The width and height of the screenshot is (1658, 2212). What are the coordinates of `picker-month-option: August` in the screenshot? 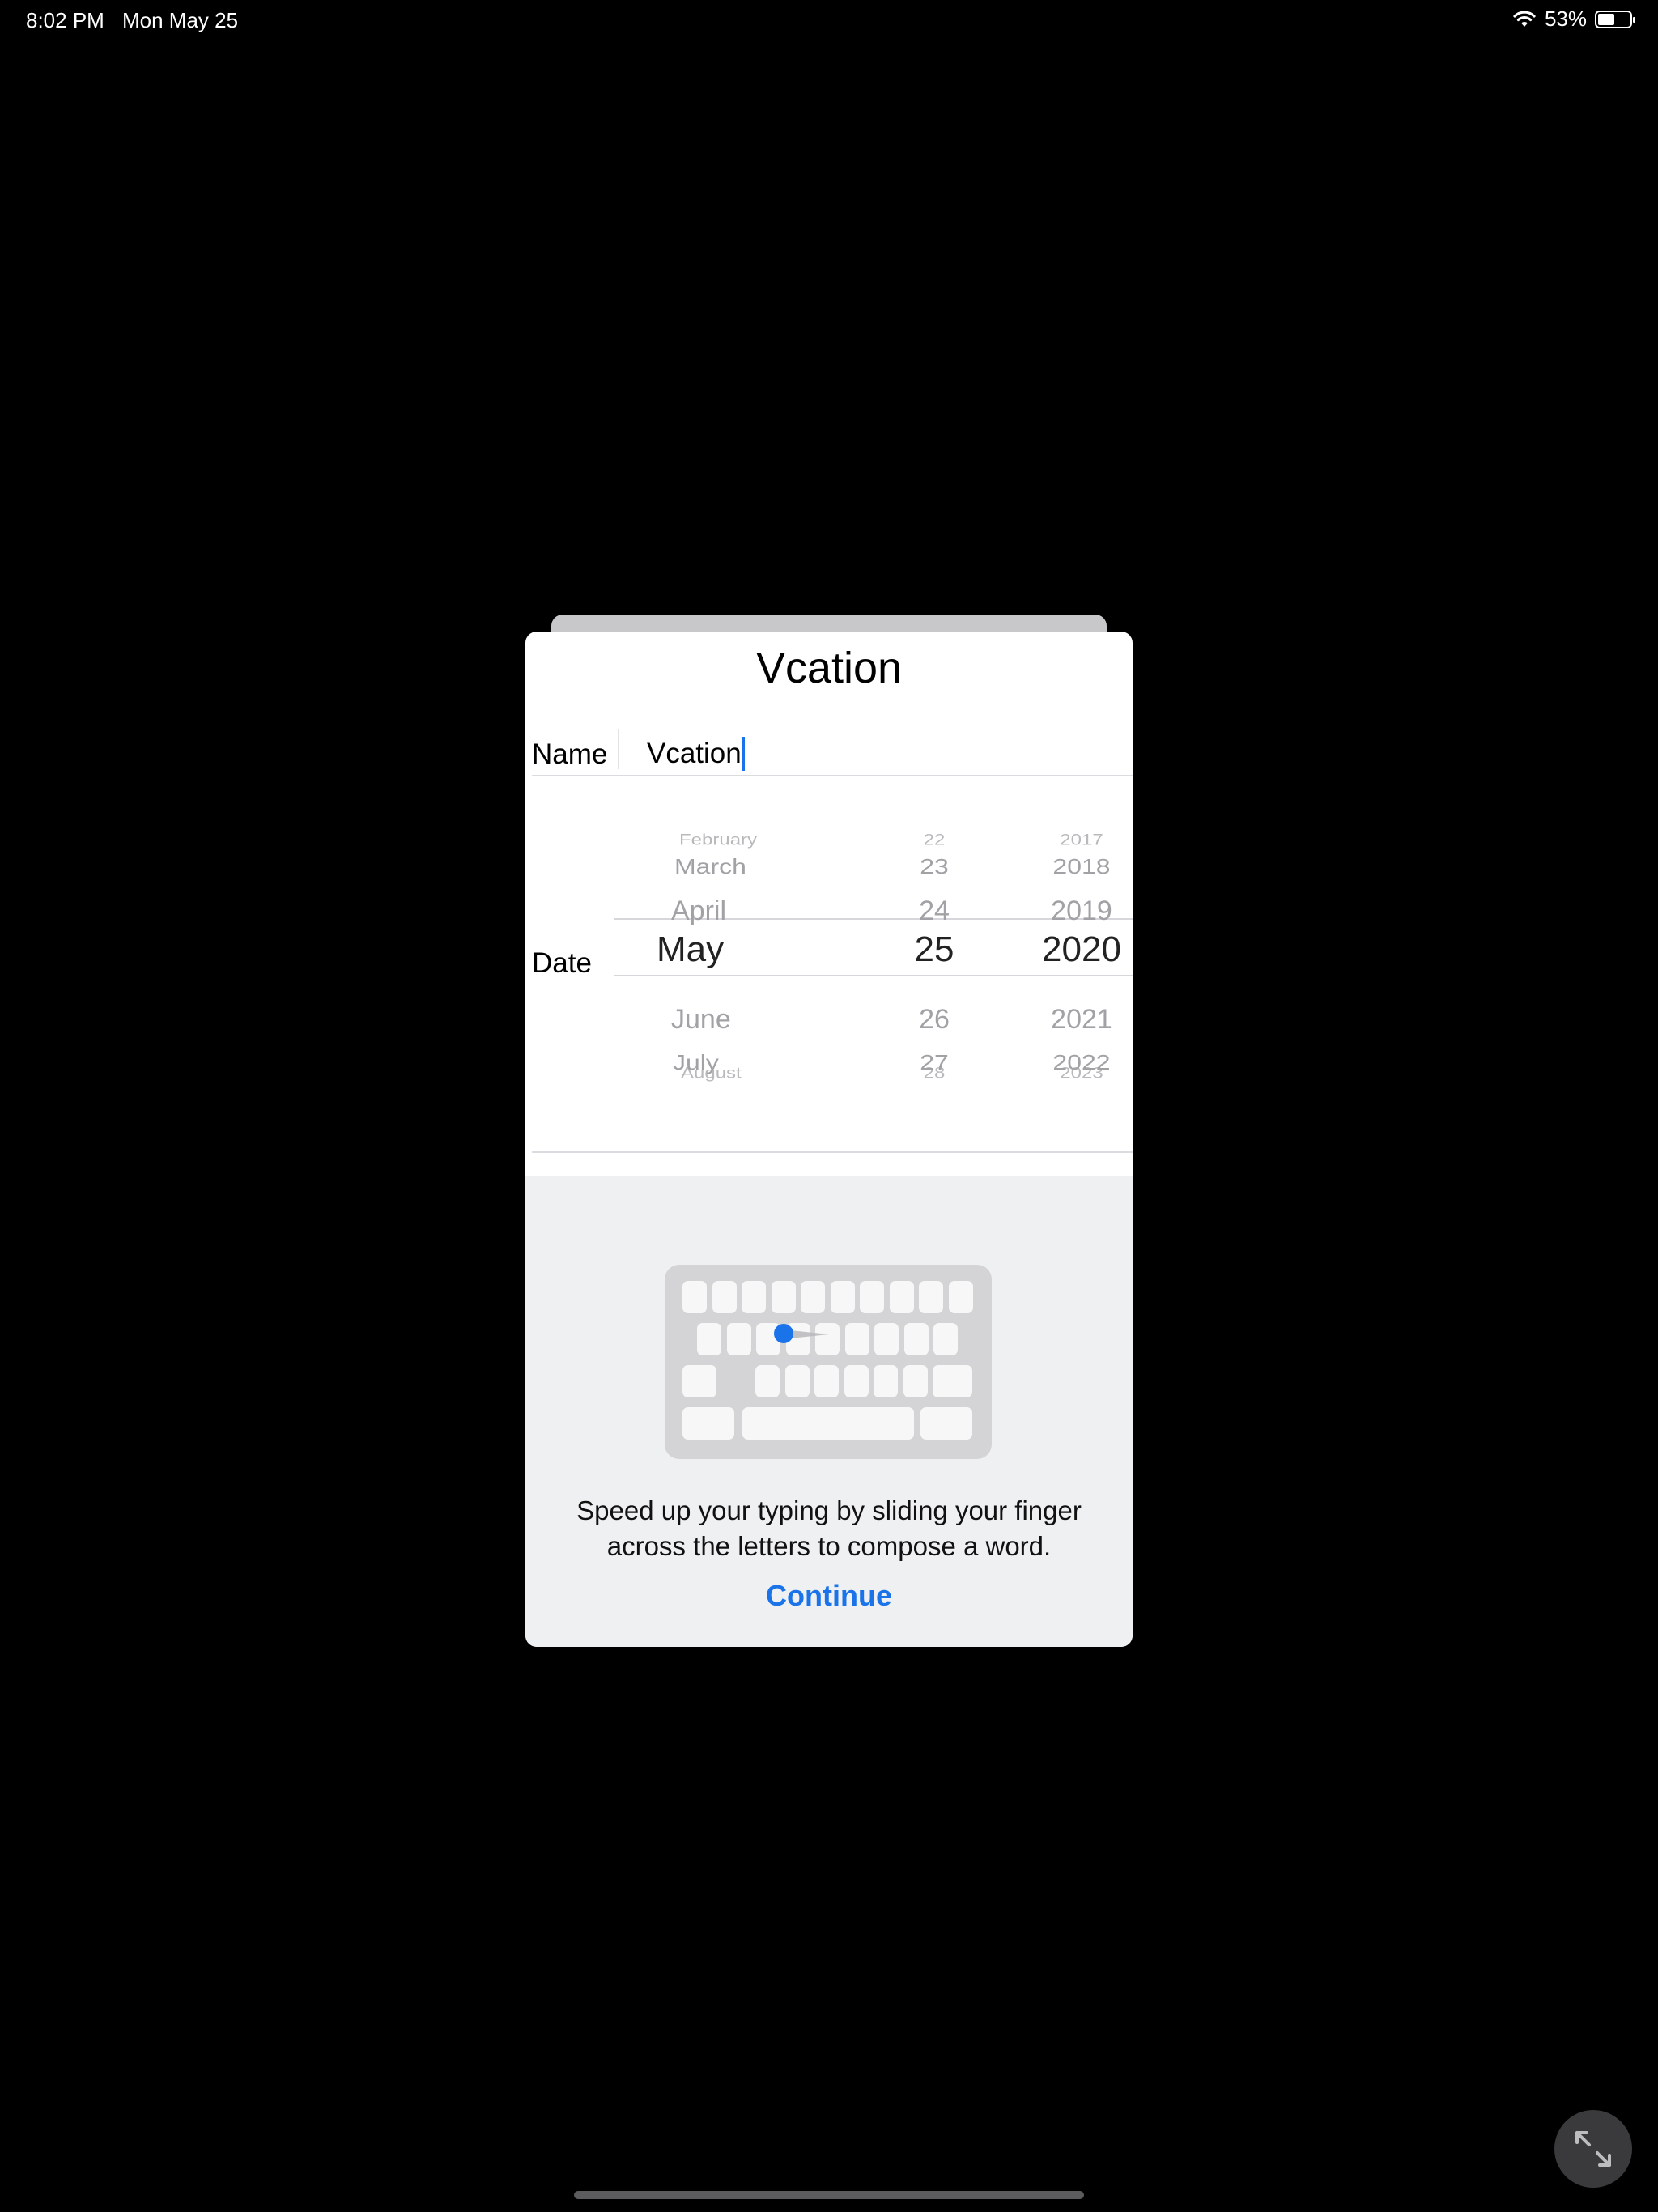 It's located at (711, 1074).